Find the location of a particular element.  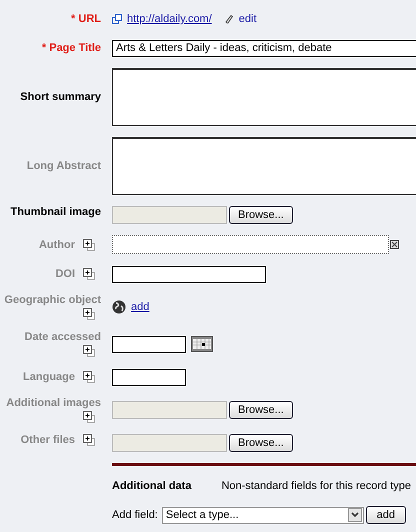

add-field-label: Add field: is located at coordinates (135, 515).